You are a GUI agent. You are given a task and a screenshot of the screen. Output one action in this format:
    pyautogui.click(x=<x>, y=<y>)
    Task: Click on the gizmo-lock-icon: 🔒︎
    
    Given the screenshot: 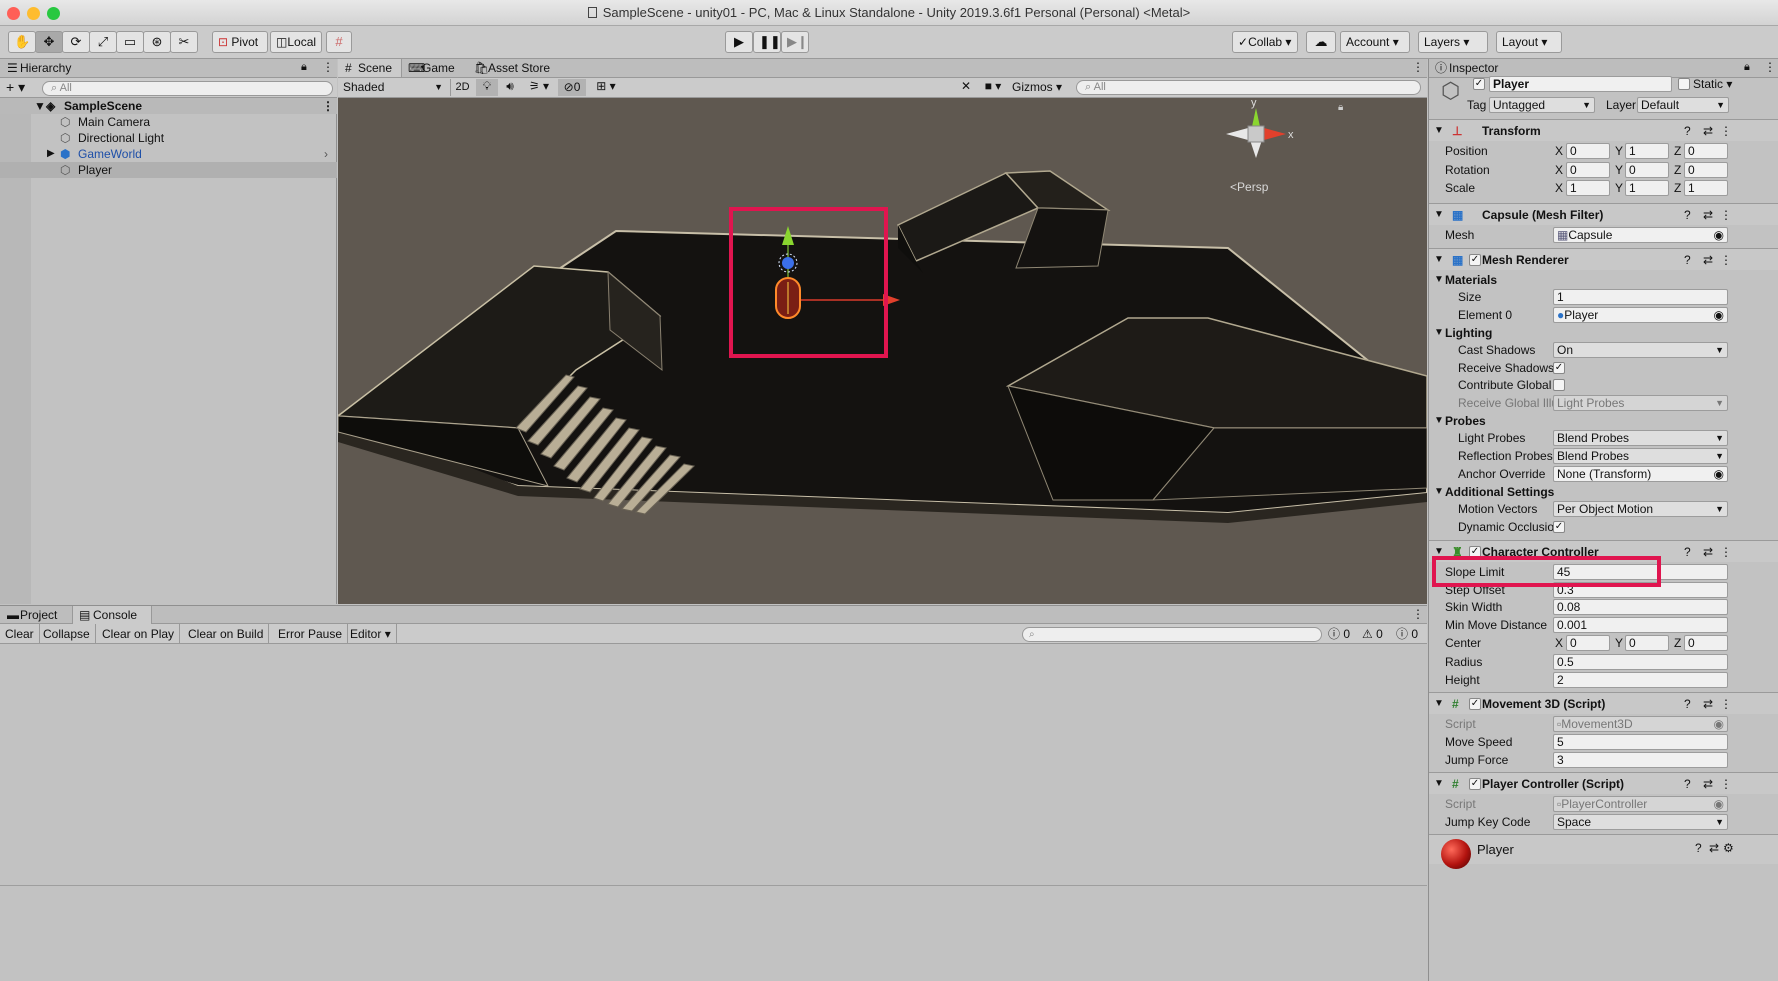 What is the action you would take?
    pyautogui.click(x=1340, y=107)
    